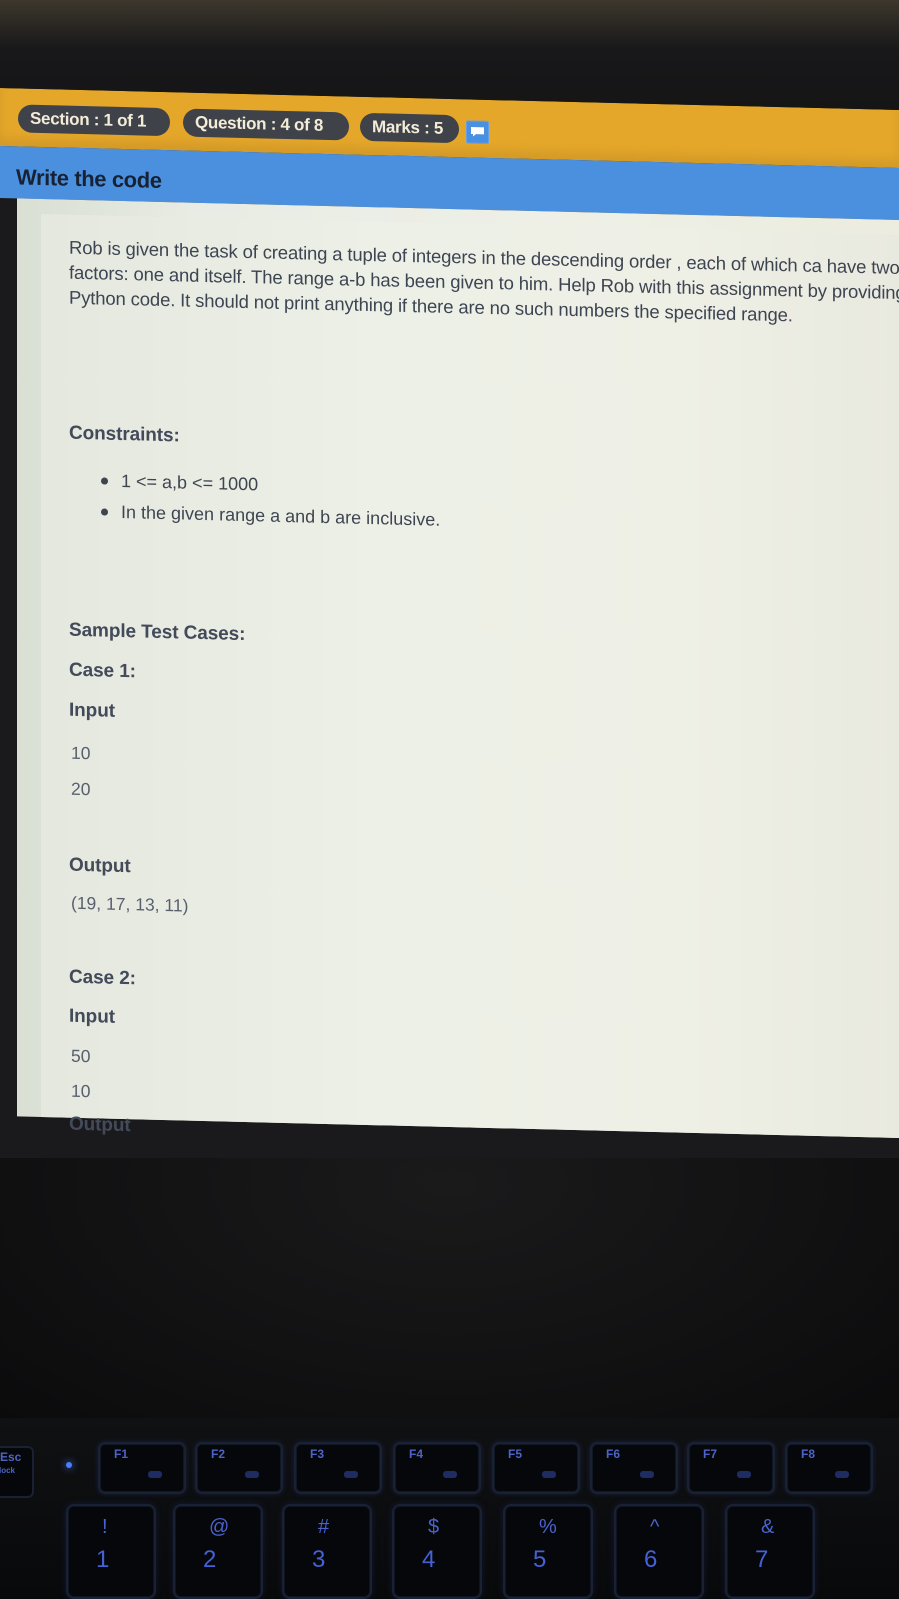  Describe the element at coordinates (762, 1559) in the screenshot. I see `key-7-bottom: 7` at that location.